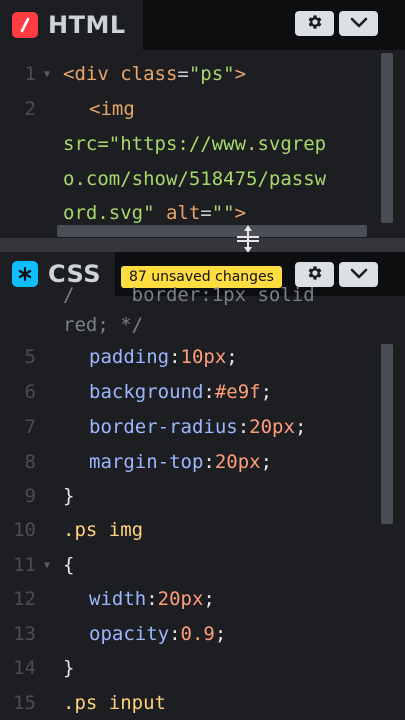 The height and width of the screenshot is (720, 405). Describe the element at coordinates (152, 599) in the screenshot. I see `code-line: width:20px;` at that location.